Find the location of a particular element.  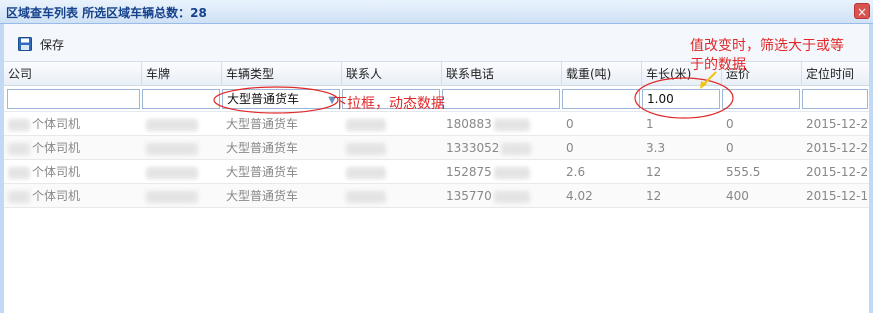

table-row: 个体司机 大型普通货车 1333052 0 3.3 0 2015-12-20 is located at coordinates (436, 148).